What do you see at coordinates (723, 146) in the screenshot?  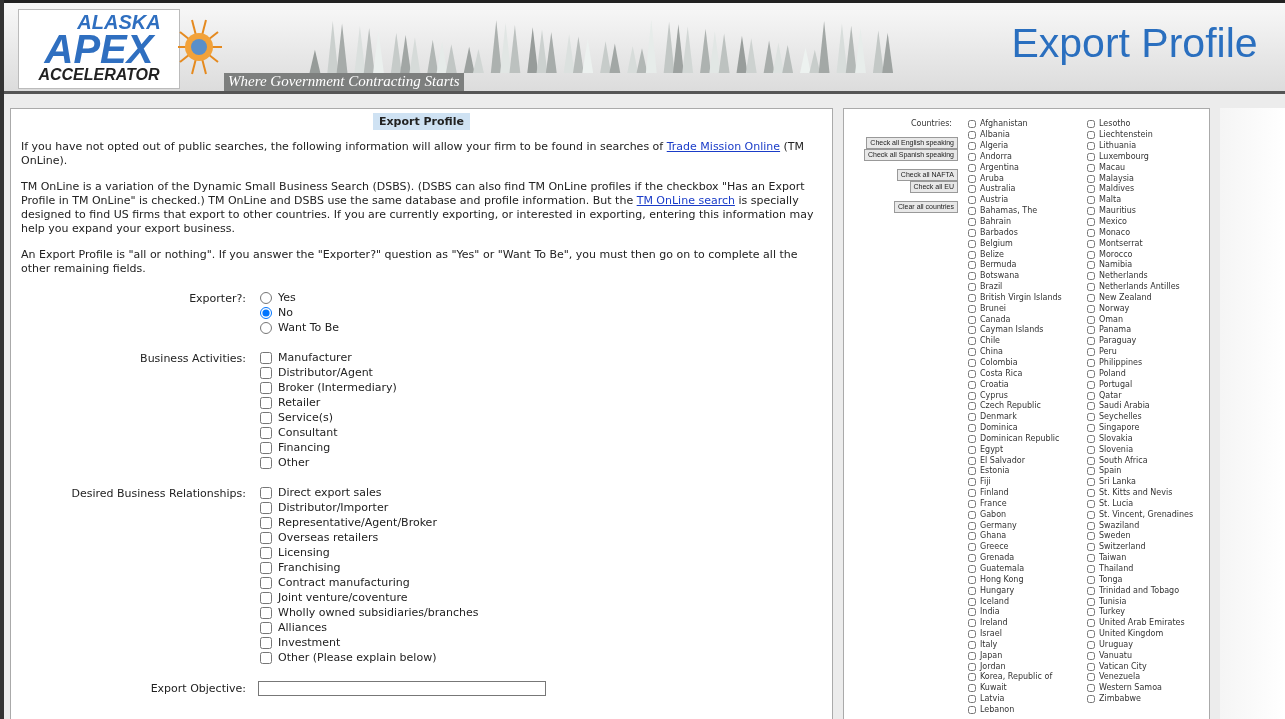 I see `link: Trade Mission Online` at bounding box center [723, 146].